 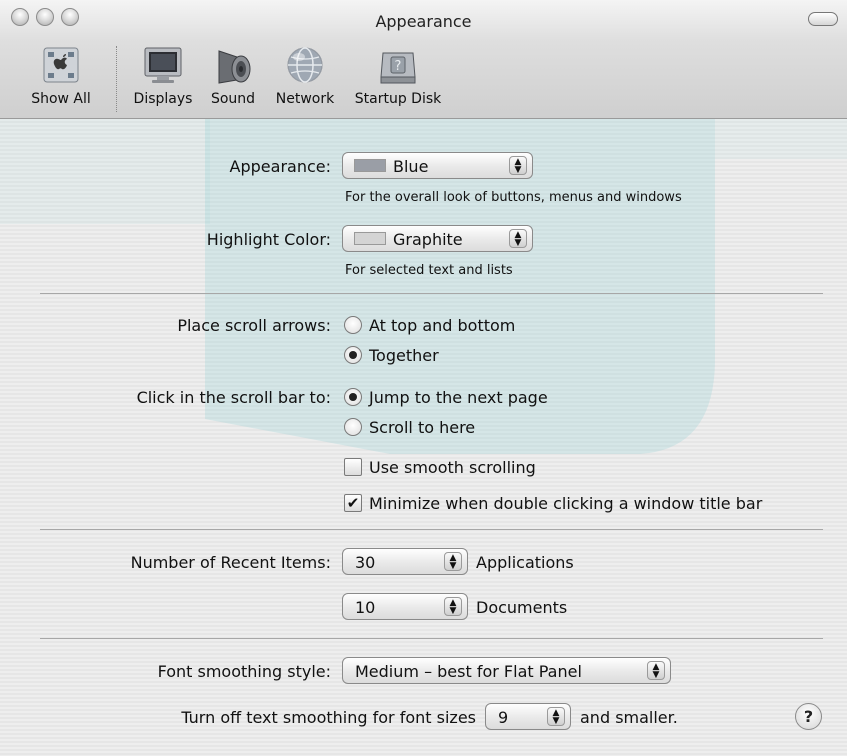 I want to click on toolbar-item-startup-disk: ? Startup Disk, so click(x=398, y=75).